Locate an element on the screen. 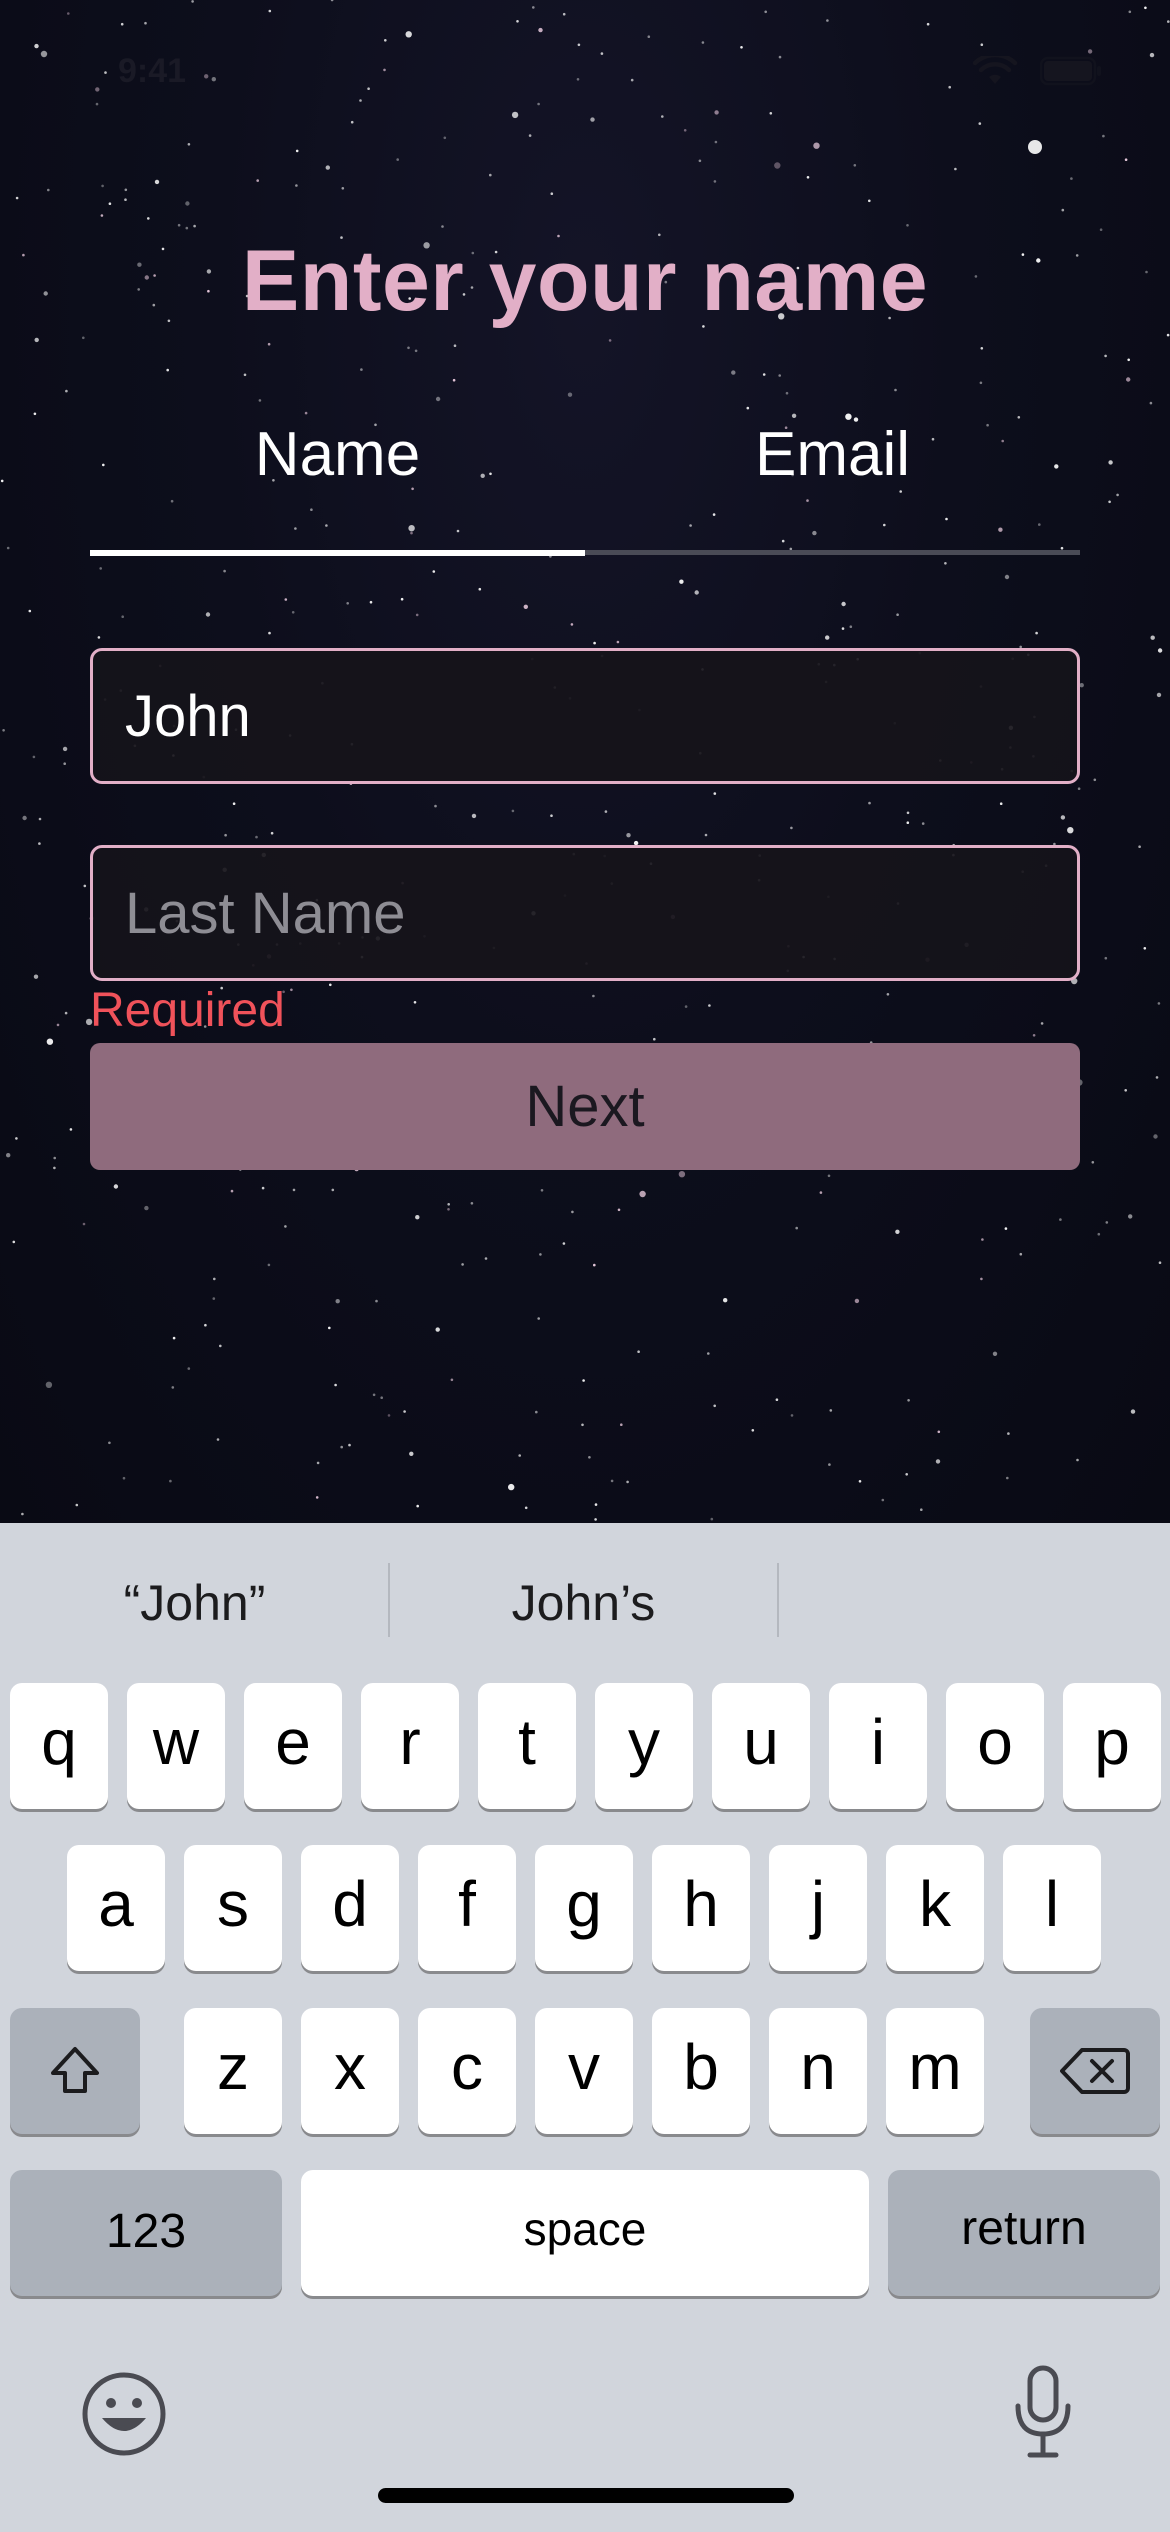 The width and height of the screenshot is (1170, 2532). key-r: r is located at coordinates (410, 1746).